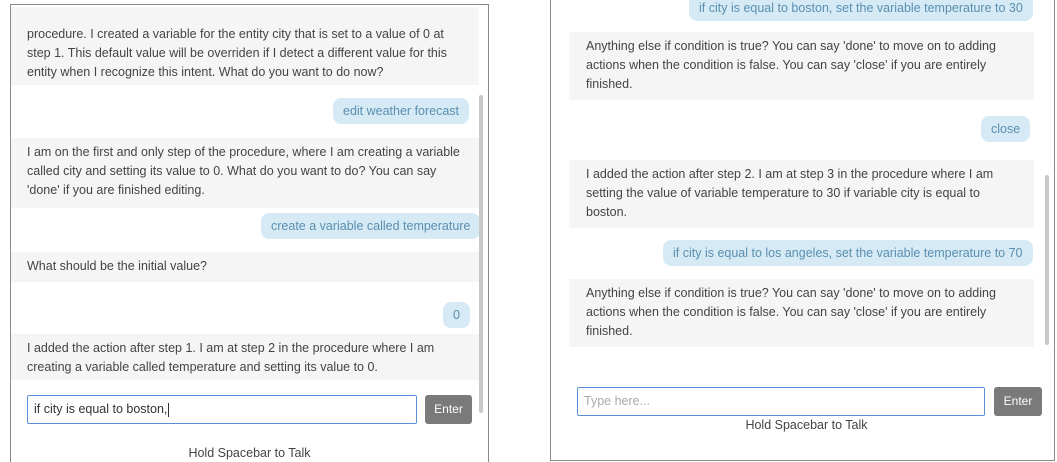 This screenshot has height=462, width=1057. Describe the element at coordinates (222, 409) in the screenshot. I see `message-input: if city is equal to boston,` at that location.